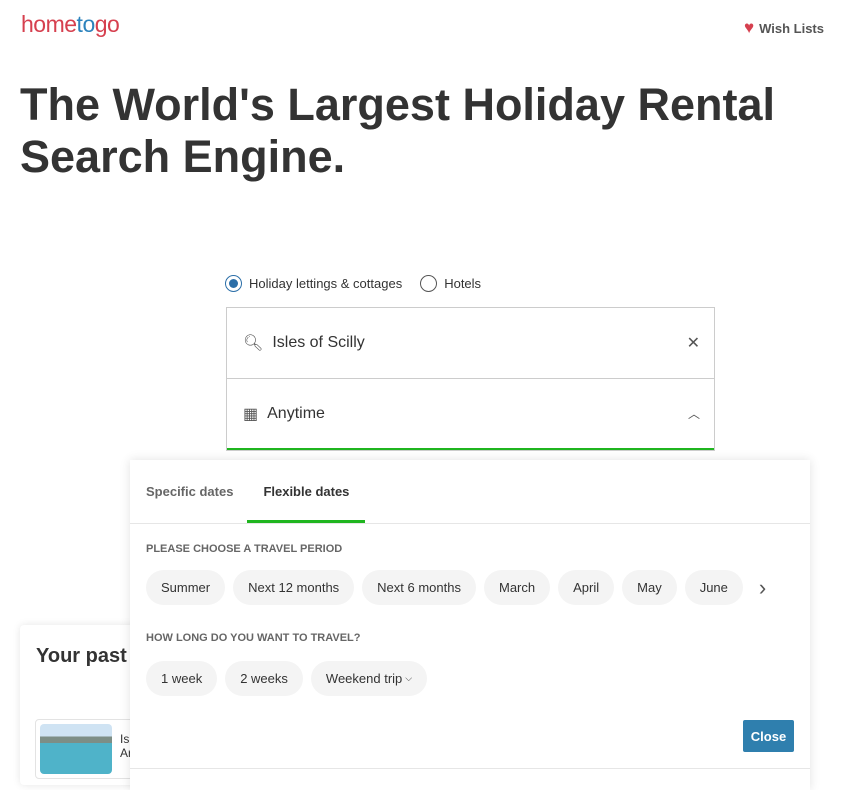  What do you see at coordinates (182, 678) in the screenshot?
I see `duration-chip: 1 week` at bounding box center [182, 678].